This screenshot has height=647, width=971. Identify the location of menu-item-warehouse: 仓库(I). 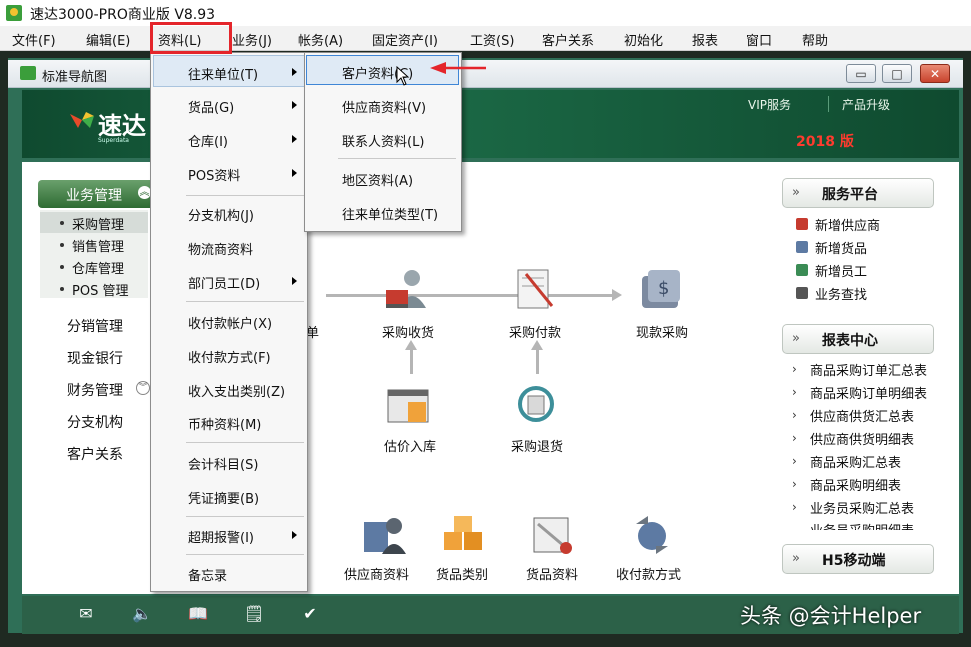
(208, 140).